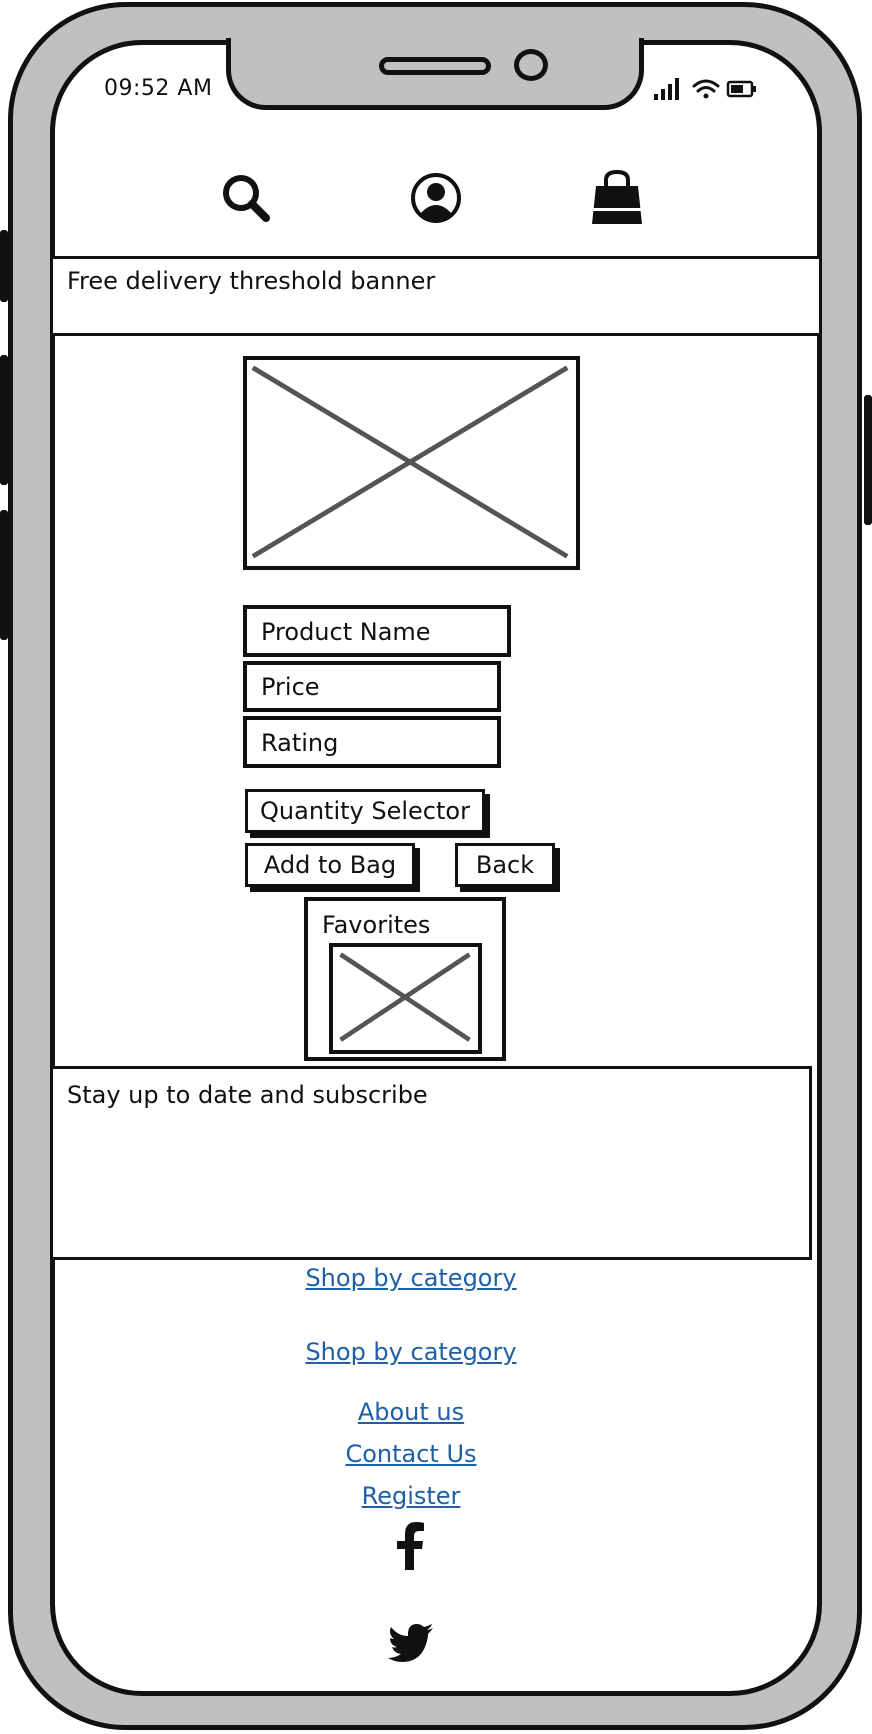  Describe the element at coordinates (436, 296) in the screenshot. I see `free-delivery-banner: Free delivery threshold banner` at that location.